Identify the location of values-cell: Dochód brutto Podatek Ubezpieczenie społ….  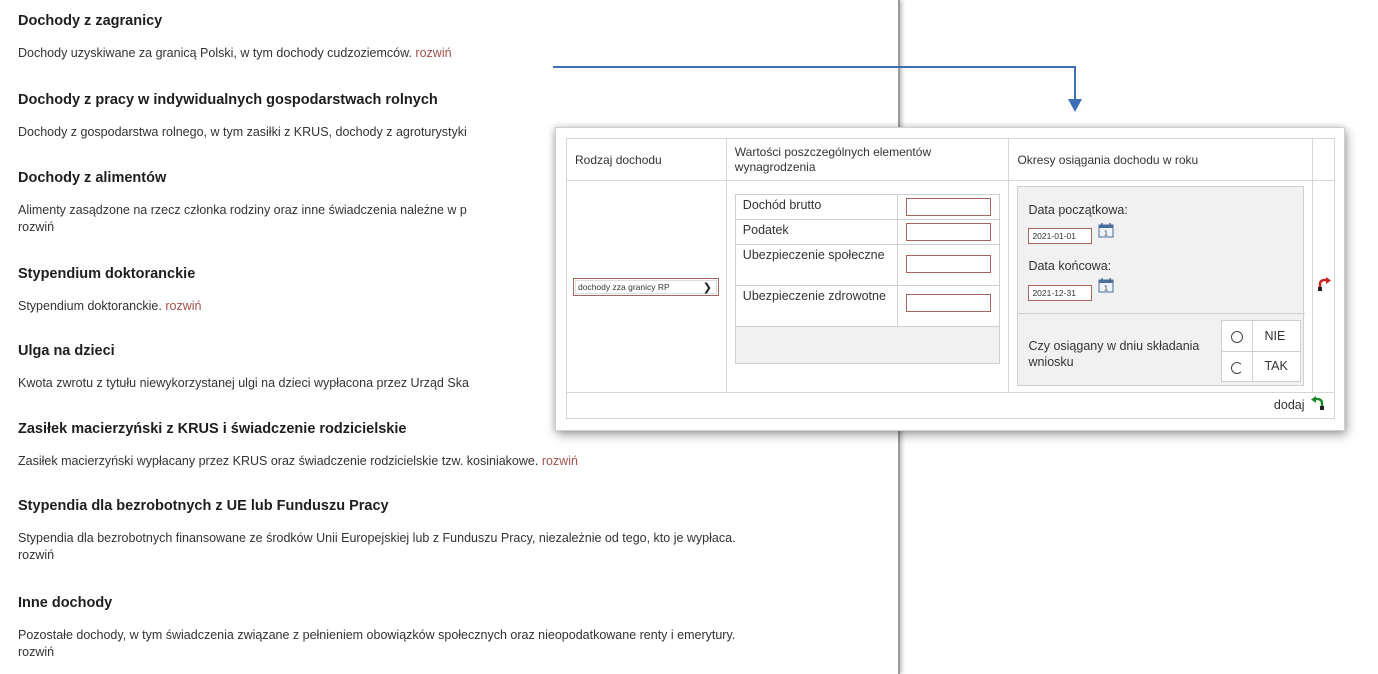
(867, 286).